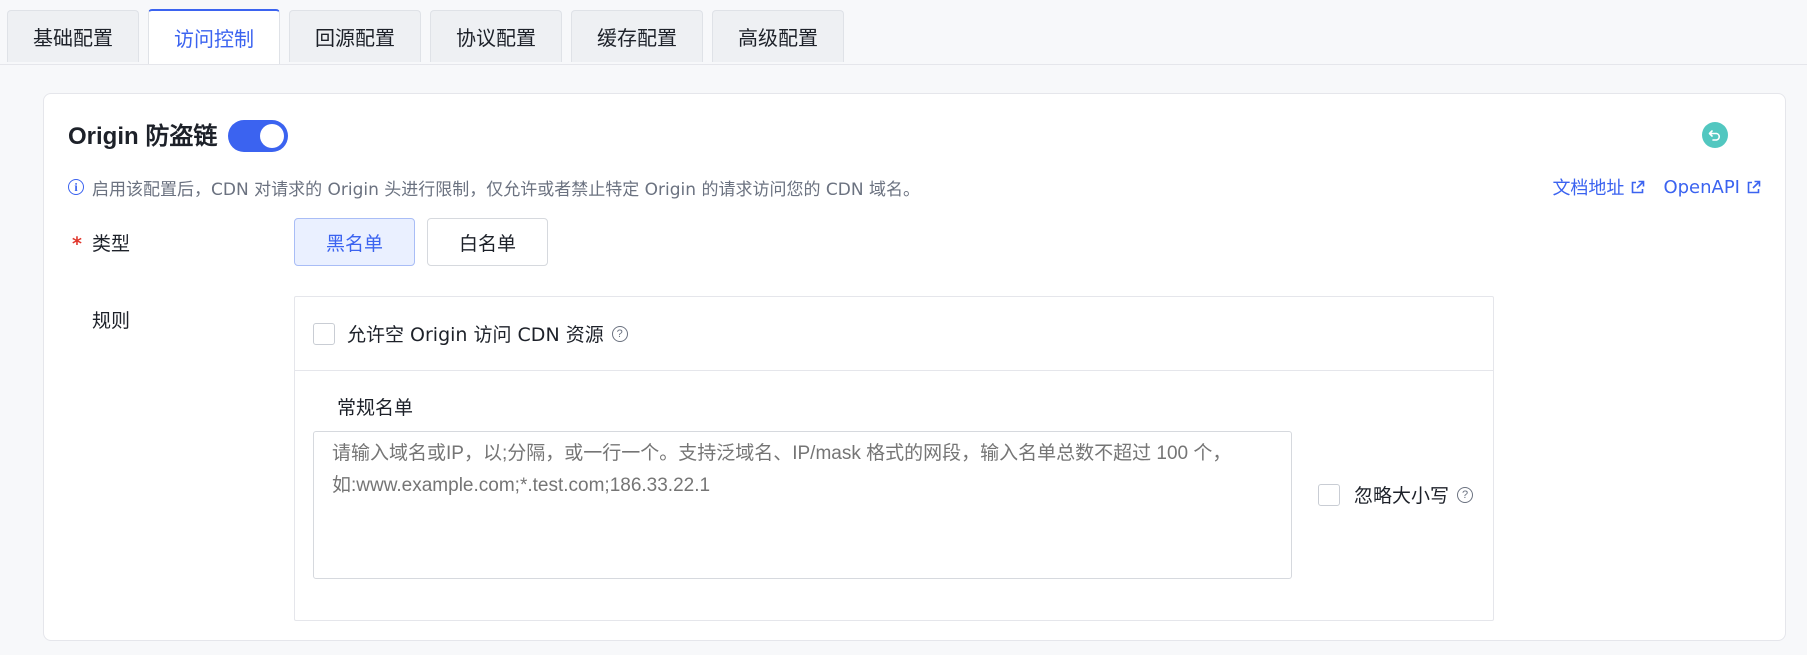  I want to click on section-title: Origin 防盗链, so click(143, 136).